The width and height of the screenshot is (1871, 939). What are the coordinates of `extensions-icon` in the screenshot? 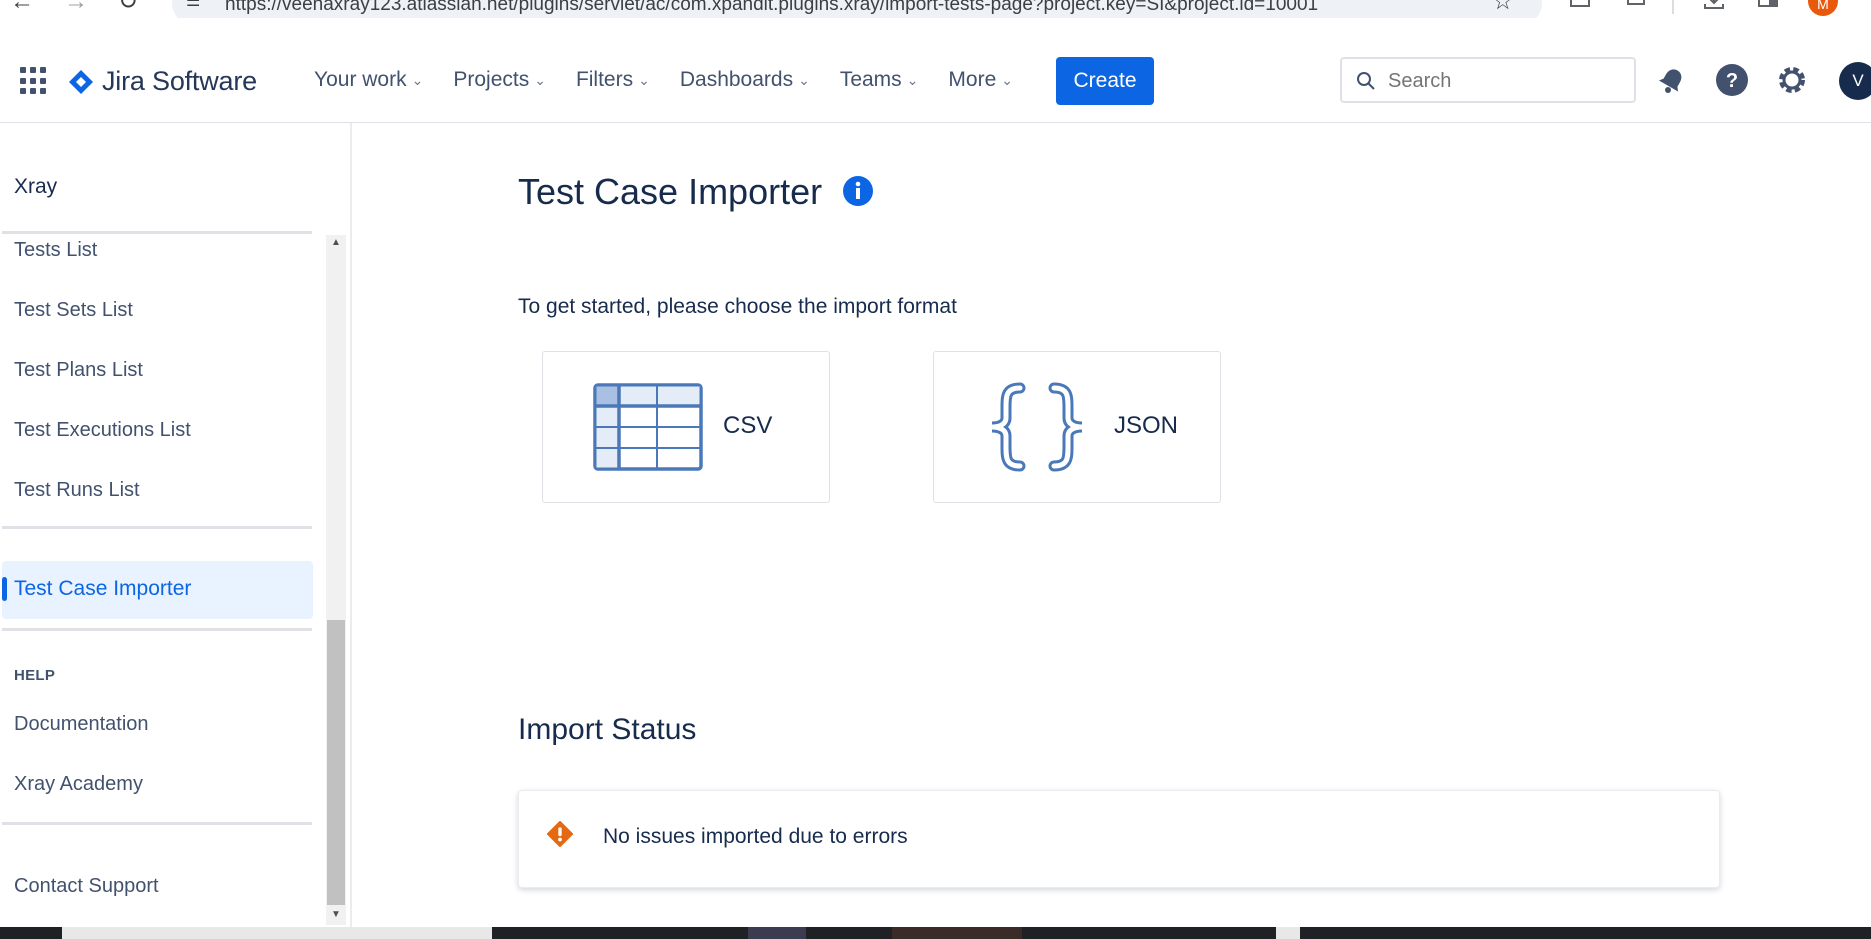 It's located at (1636, 7).